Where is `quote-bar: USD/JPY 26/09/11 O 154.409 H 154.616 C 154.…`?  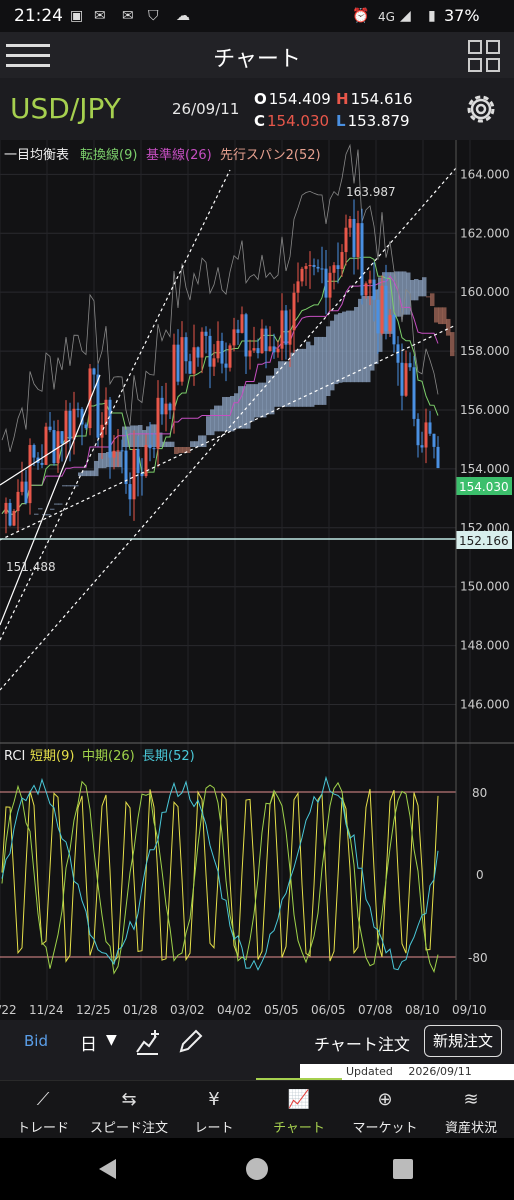
quote-bar: USD/JPY 26/09/11 O 154.409 H 154.616 C 154.… is located at coordinates (257, 109).